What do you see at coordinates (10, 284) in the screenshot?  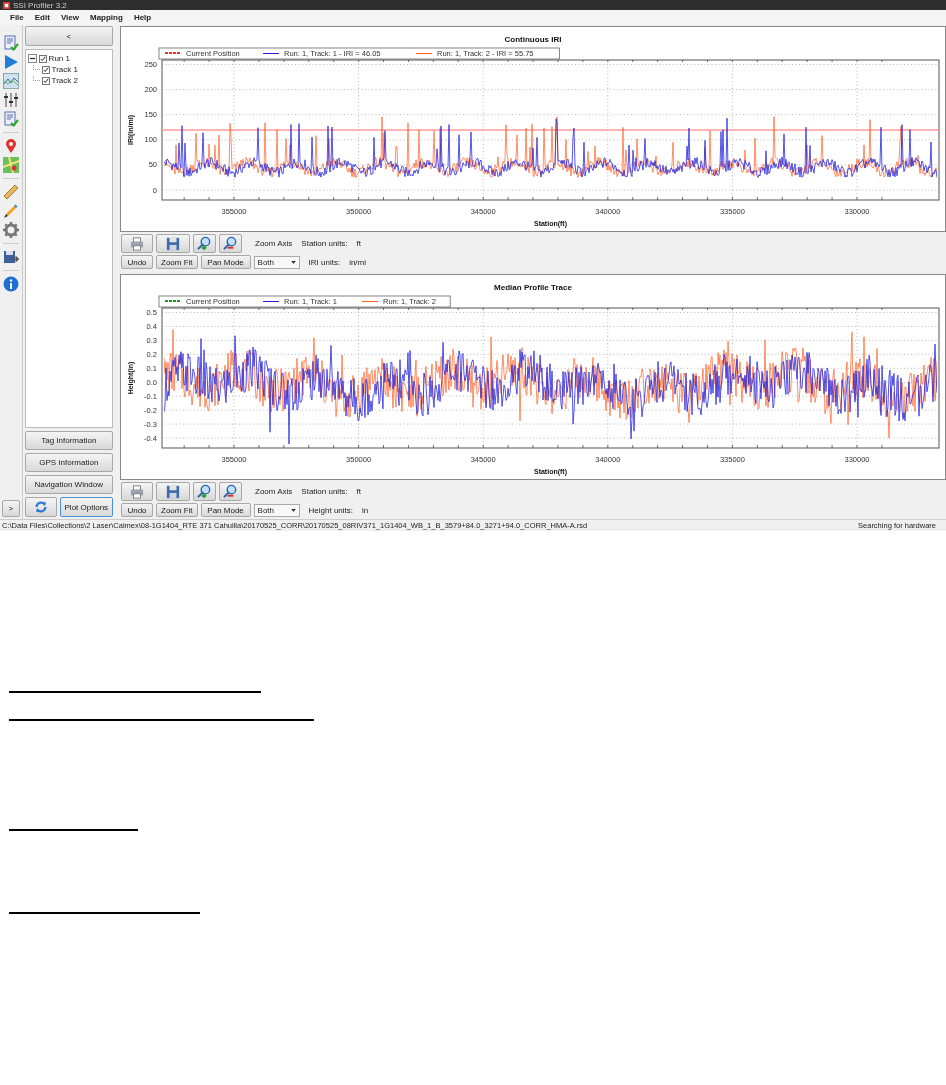 I see `info-icon` at bounding box center [10, 284].